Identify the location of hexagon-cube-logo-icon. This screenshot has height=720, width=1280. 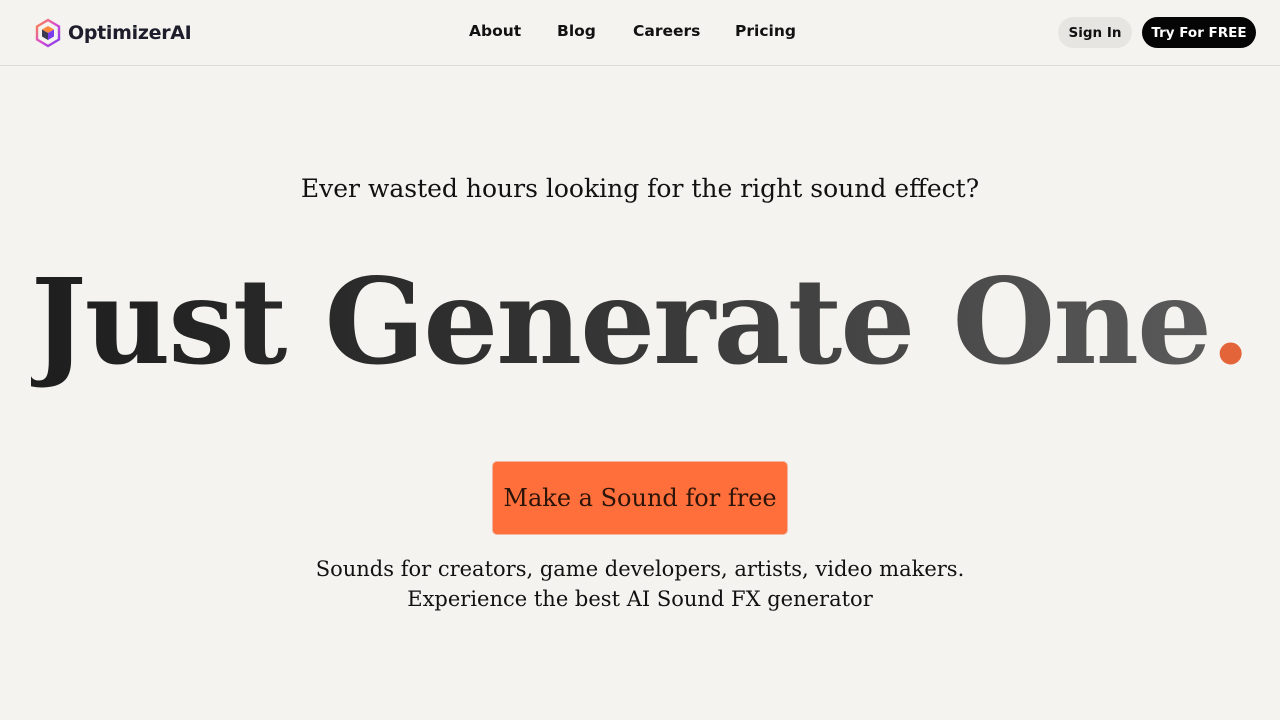
(48, 33).